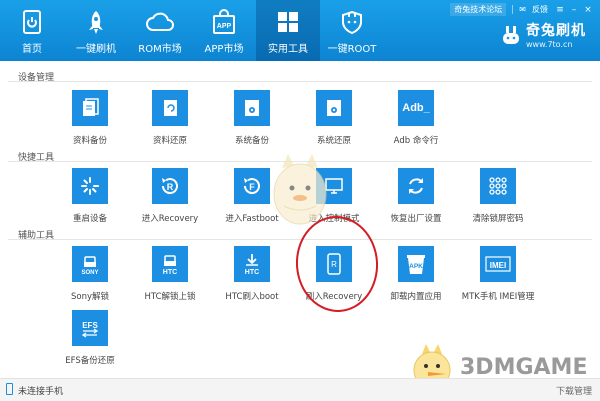 The image size is (600, 401). I want to click on tile-uninstall-apk: APK 卸载内置应用, so click(416, 281).